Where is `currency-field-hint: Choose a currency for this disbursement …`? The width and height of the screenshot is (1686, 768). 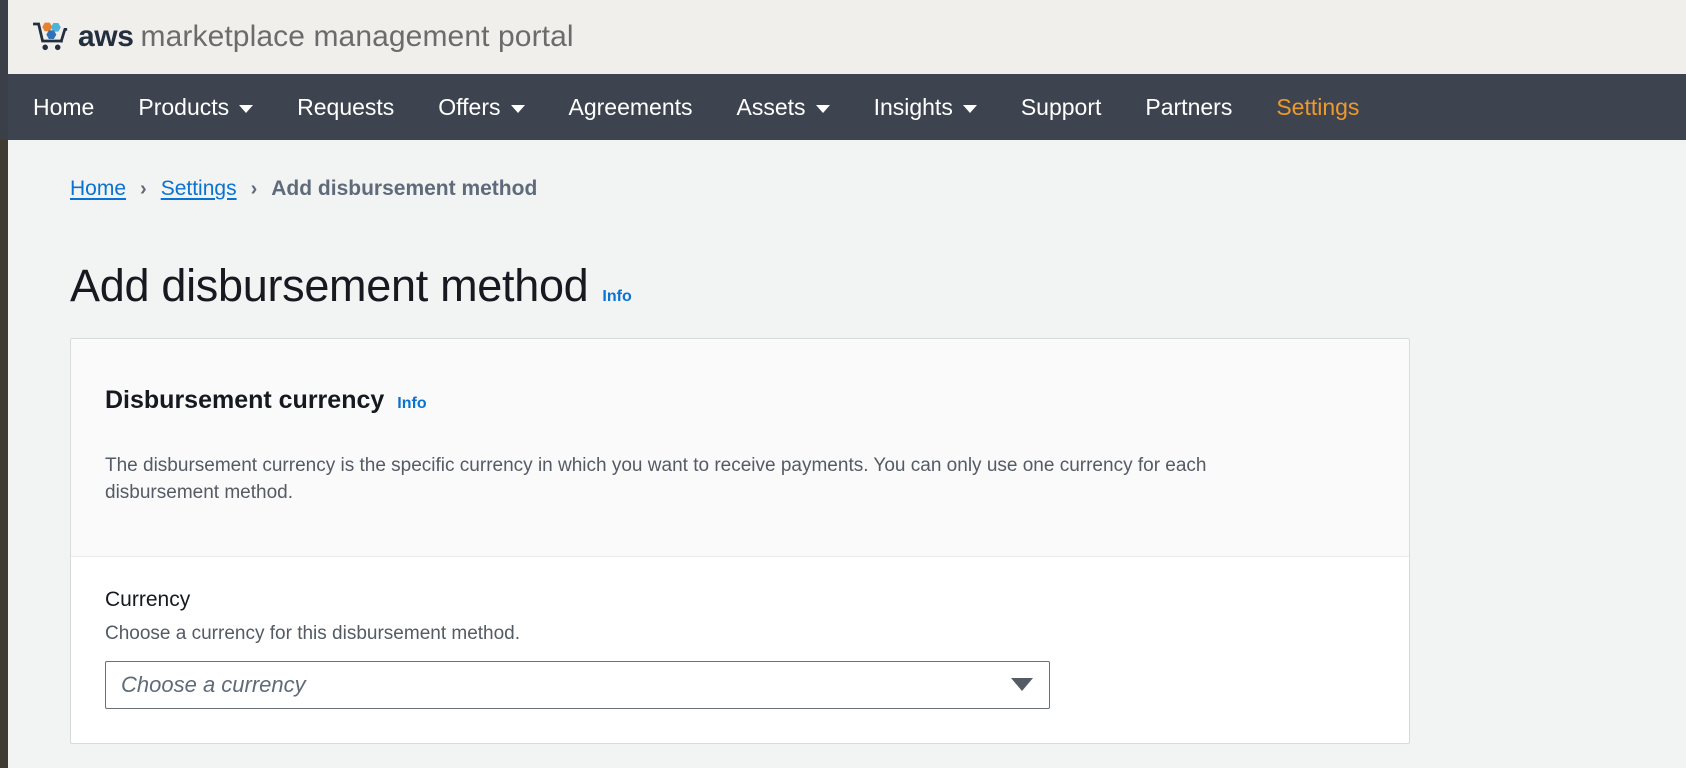 currency-field-hint: Choose a currency for this disbursement … is located at coordinates (313, 633).